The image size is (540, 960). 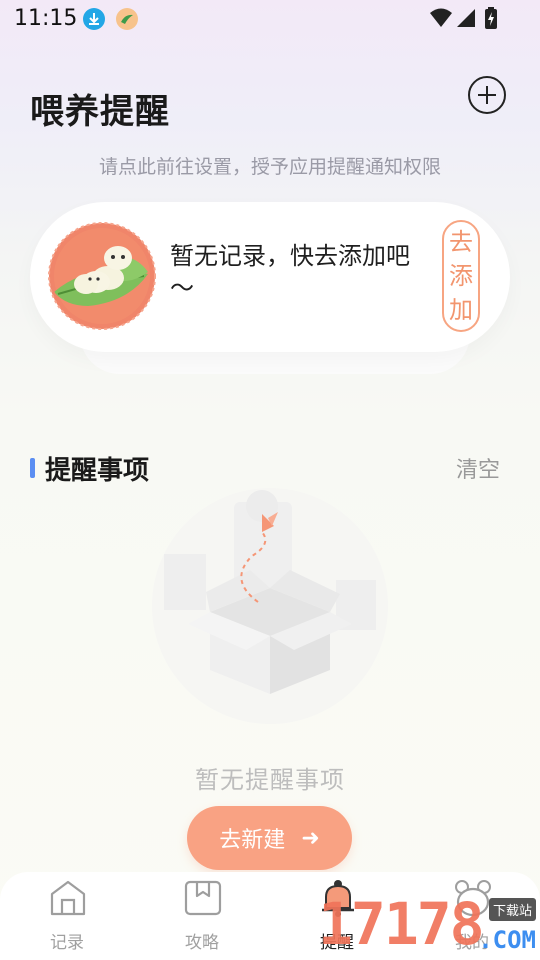 What do you see at coordinates (102, 278) in the screenshot?
I see `silkworm-on-leaf-icon` at bounding box center [102, 278].